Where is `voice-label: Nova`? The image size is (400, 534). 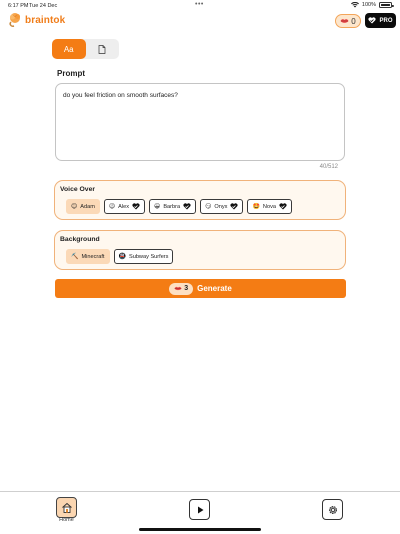
voice-label: Nova is located at coordinates (269, 206).